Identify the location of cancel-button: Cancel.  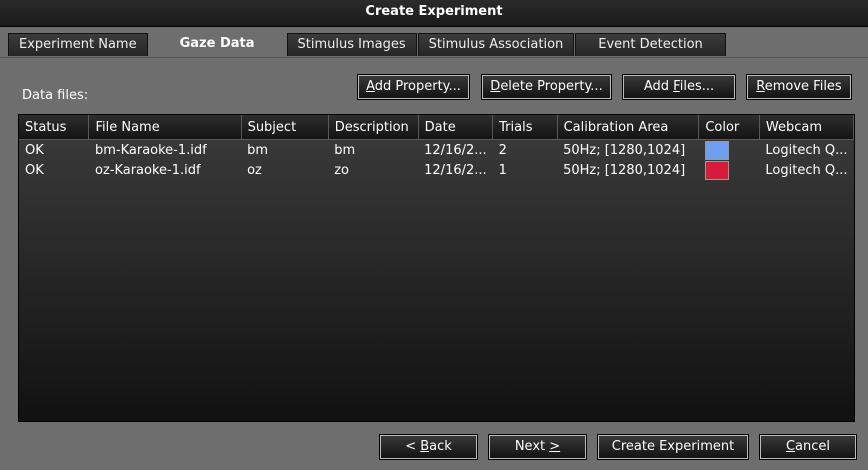
(808, 447).